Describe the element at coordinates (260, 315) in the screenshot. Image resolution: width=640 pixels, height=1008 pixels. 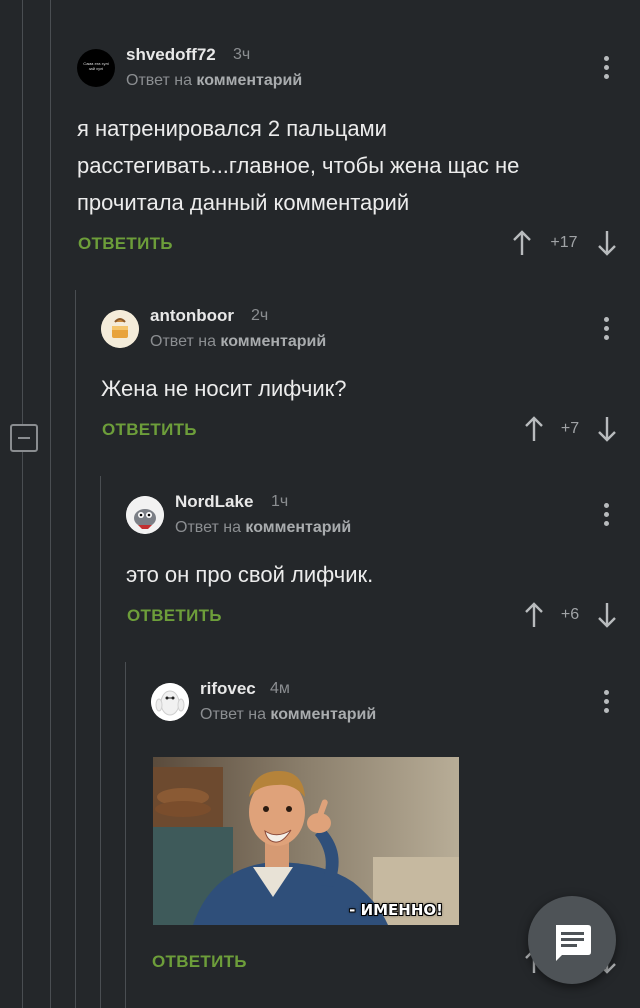
I see `timestamp: 2ч` at that location.